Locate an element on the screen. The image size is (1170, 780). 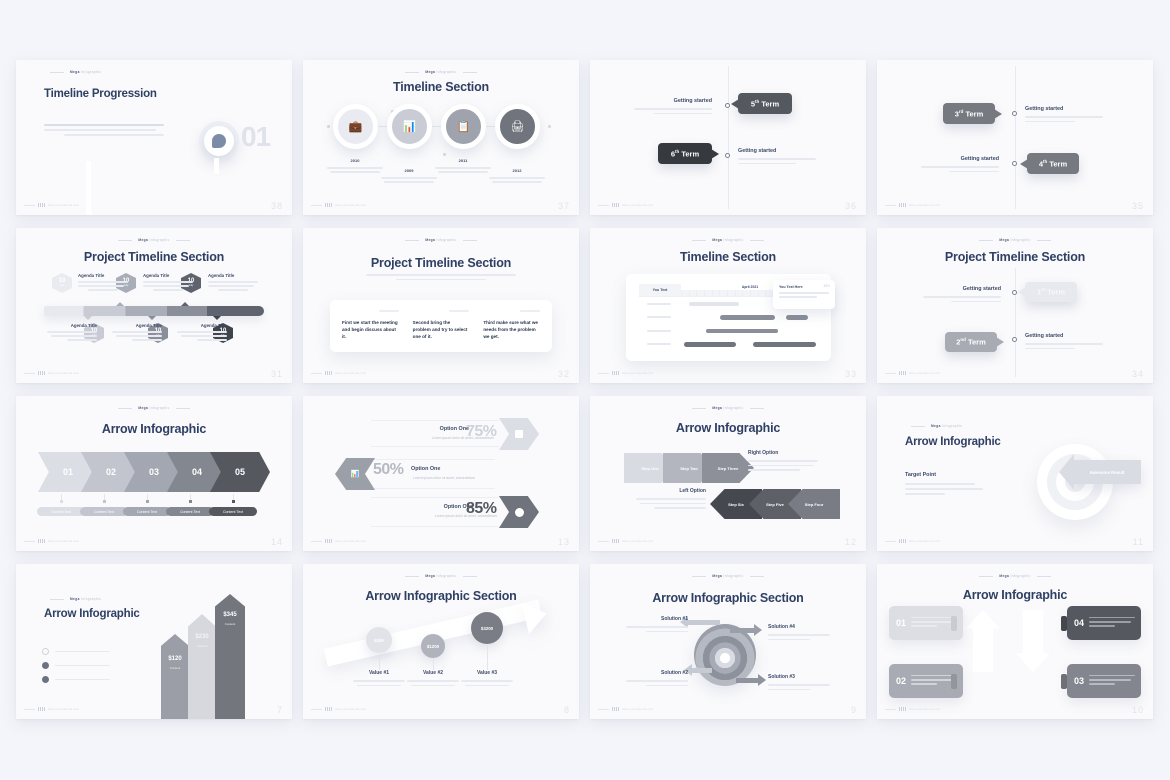
chevron-marker is located at coordinates (519, 512).